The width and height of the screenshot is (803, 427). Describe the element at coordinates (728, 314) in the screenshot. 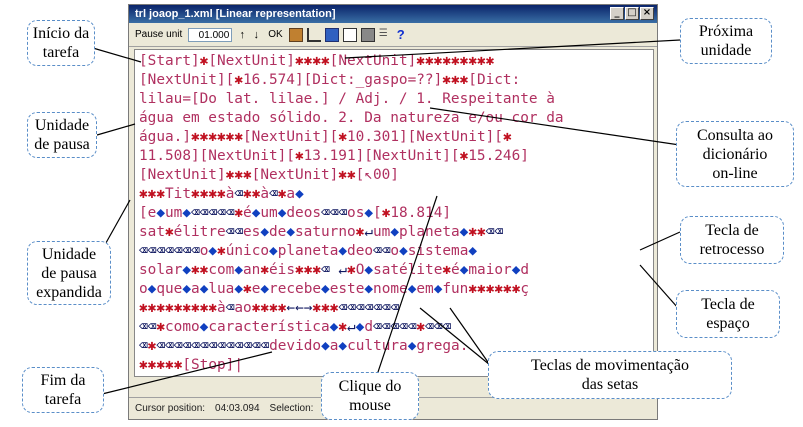

I see `callout-tecla-espaco: Tecla de espaço` at that location.